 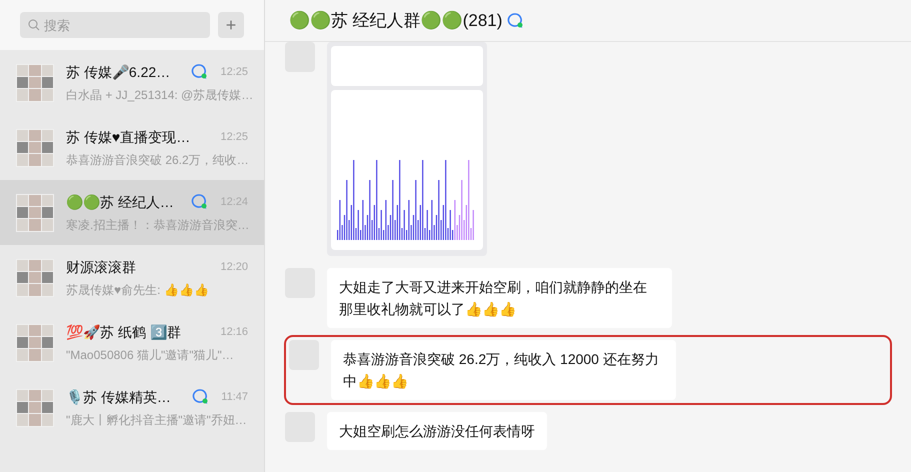 I want to click on screenshot-picture, so click(x=407, y=149).